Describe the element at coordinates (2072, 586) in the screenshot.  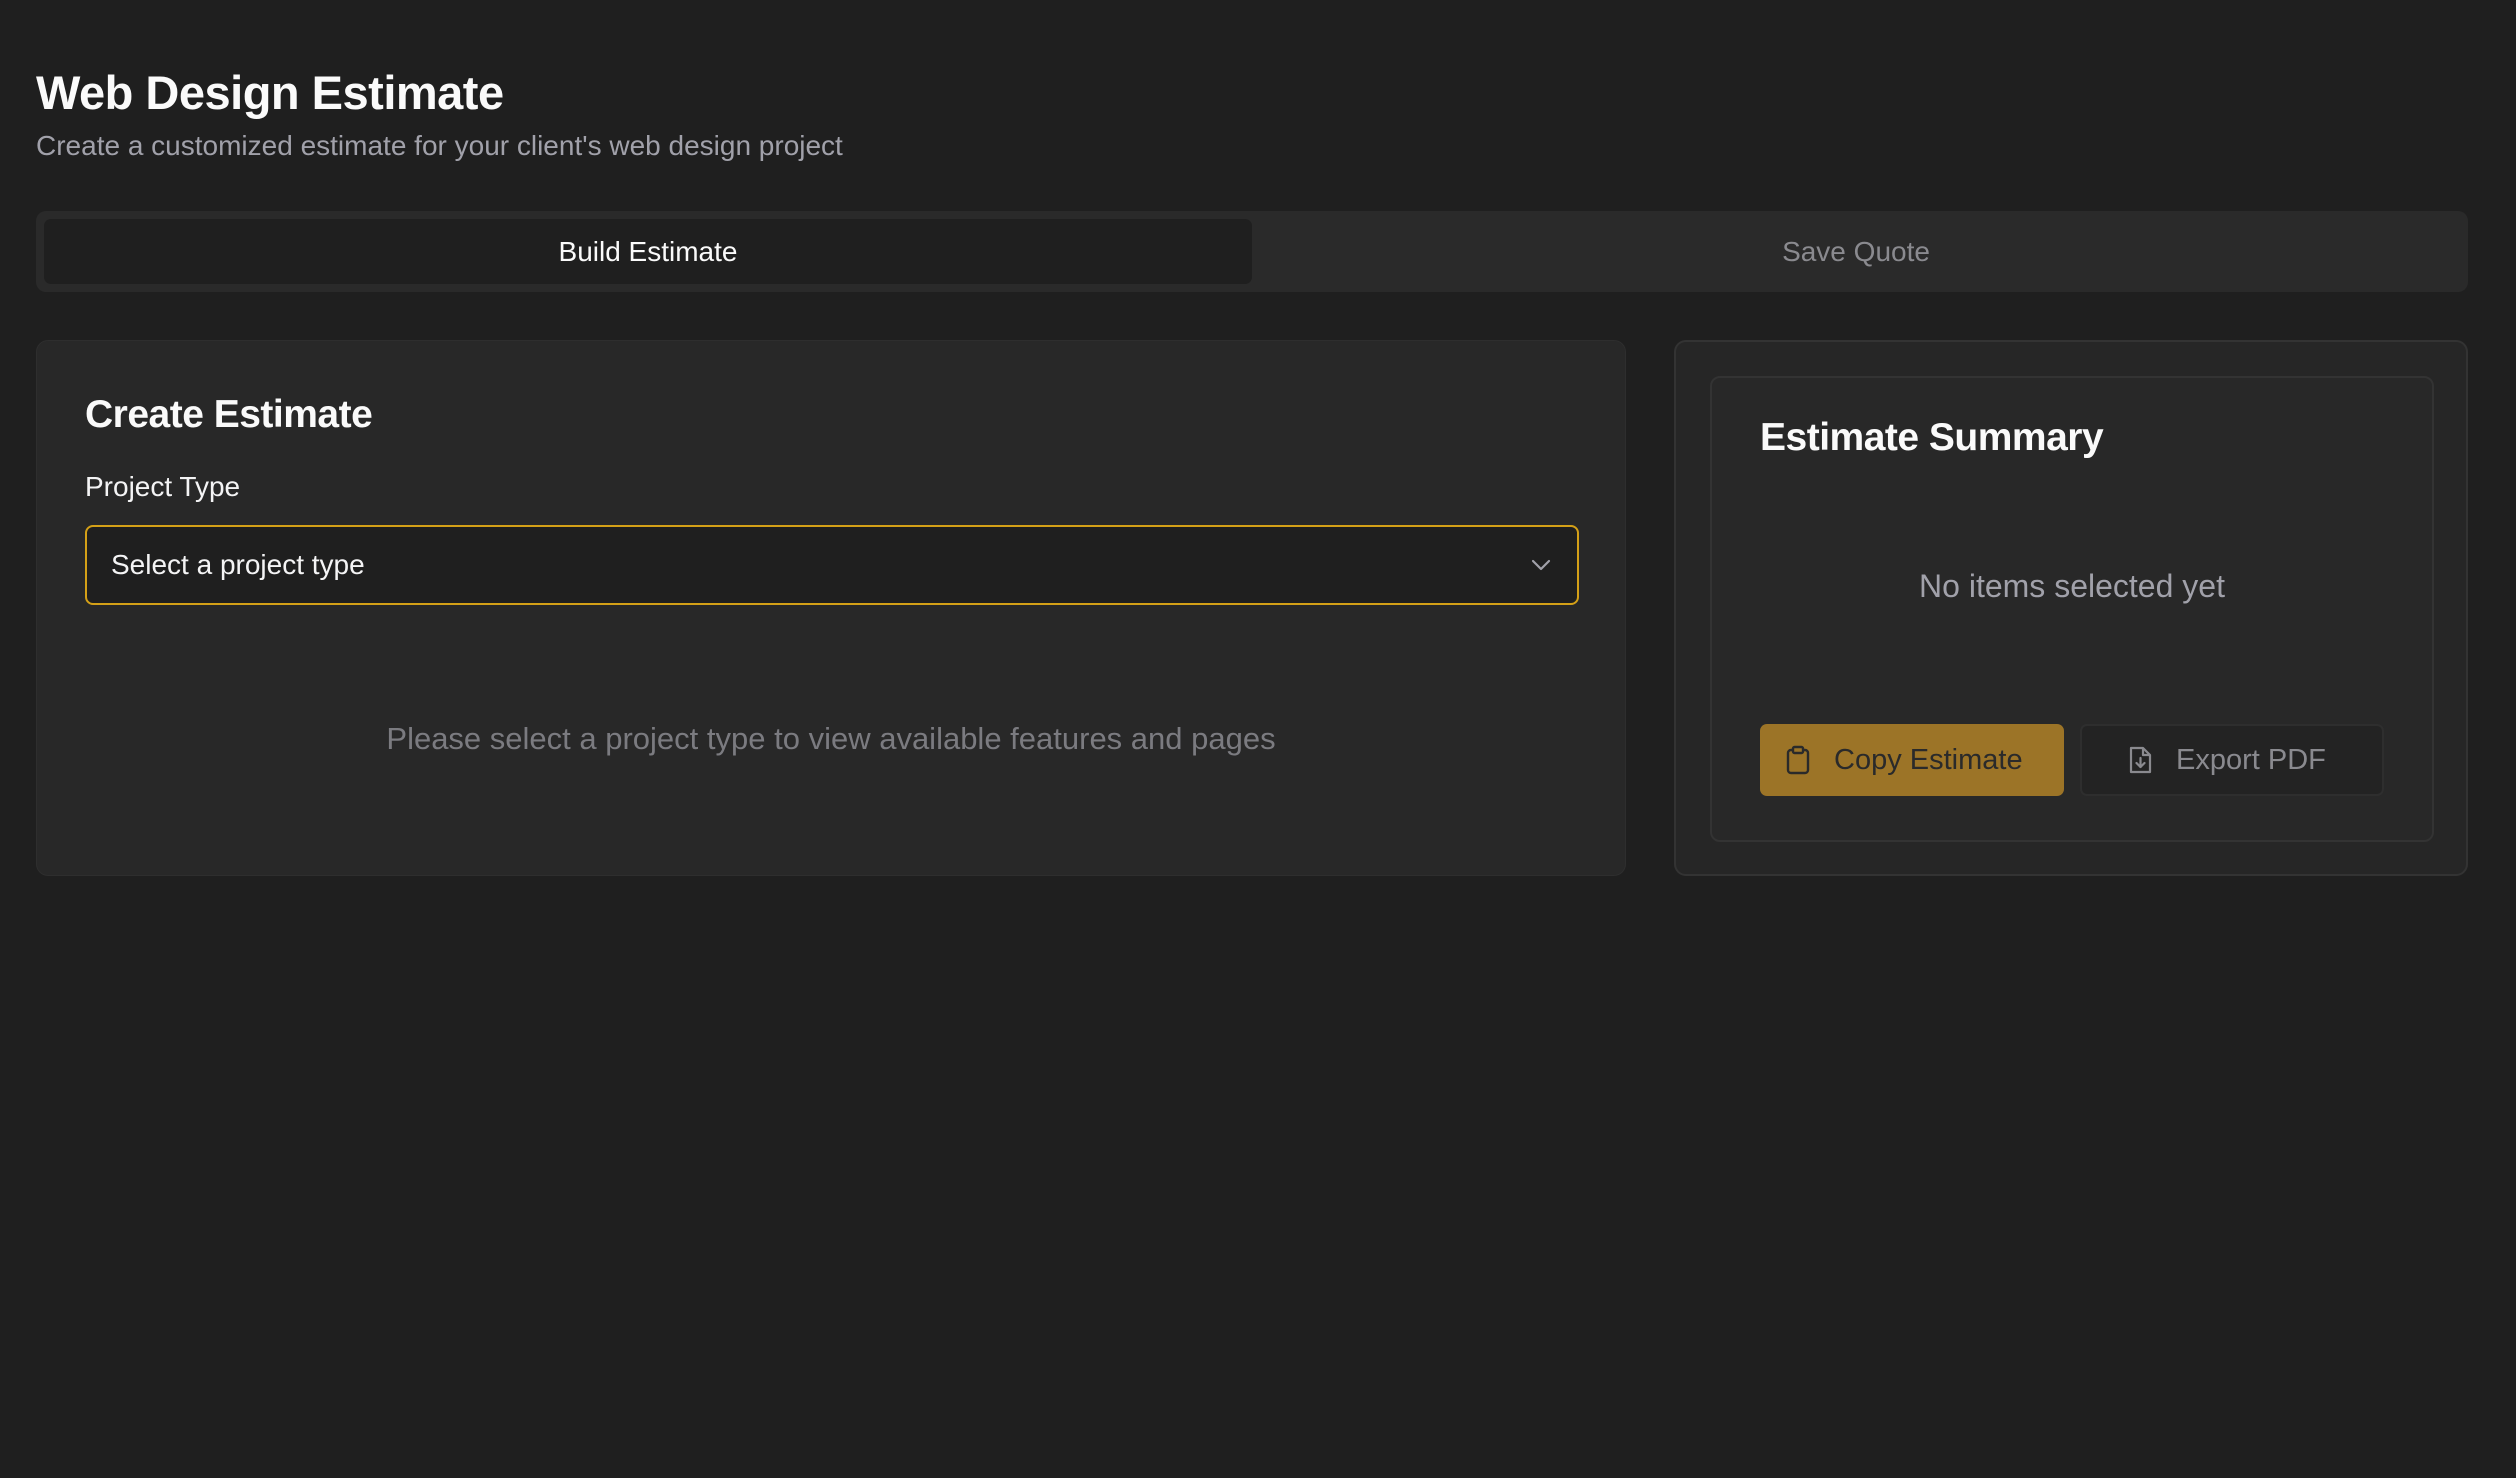
I see `summary-empty-text: No items selected yet` at that location.